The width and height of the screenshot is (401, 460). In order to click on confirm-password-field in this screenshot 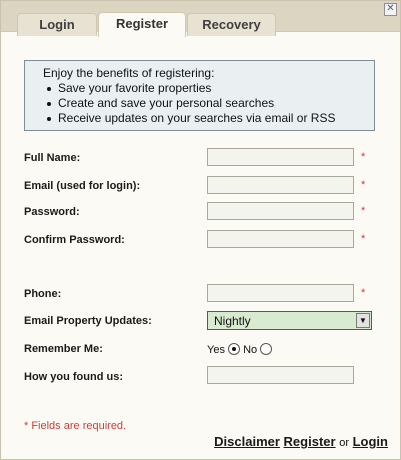, I will do `click(280, 239)`.